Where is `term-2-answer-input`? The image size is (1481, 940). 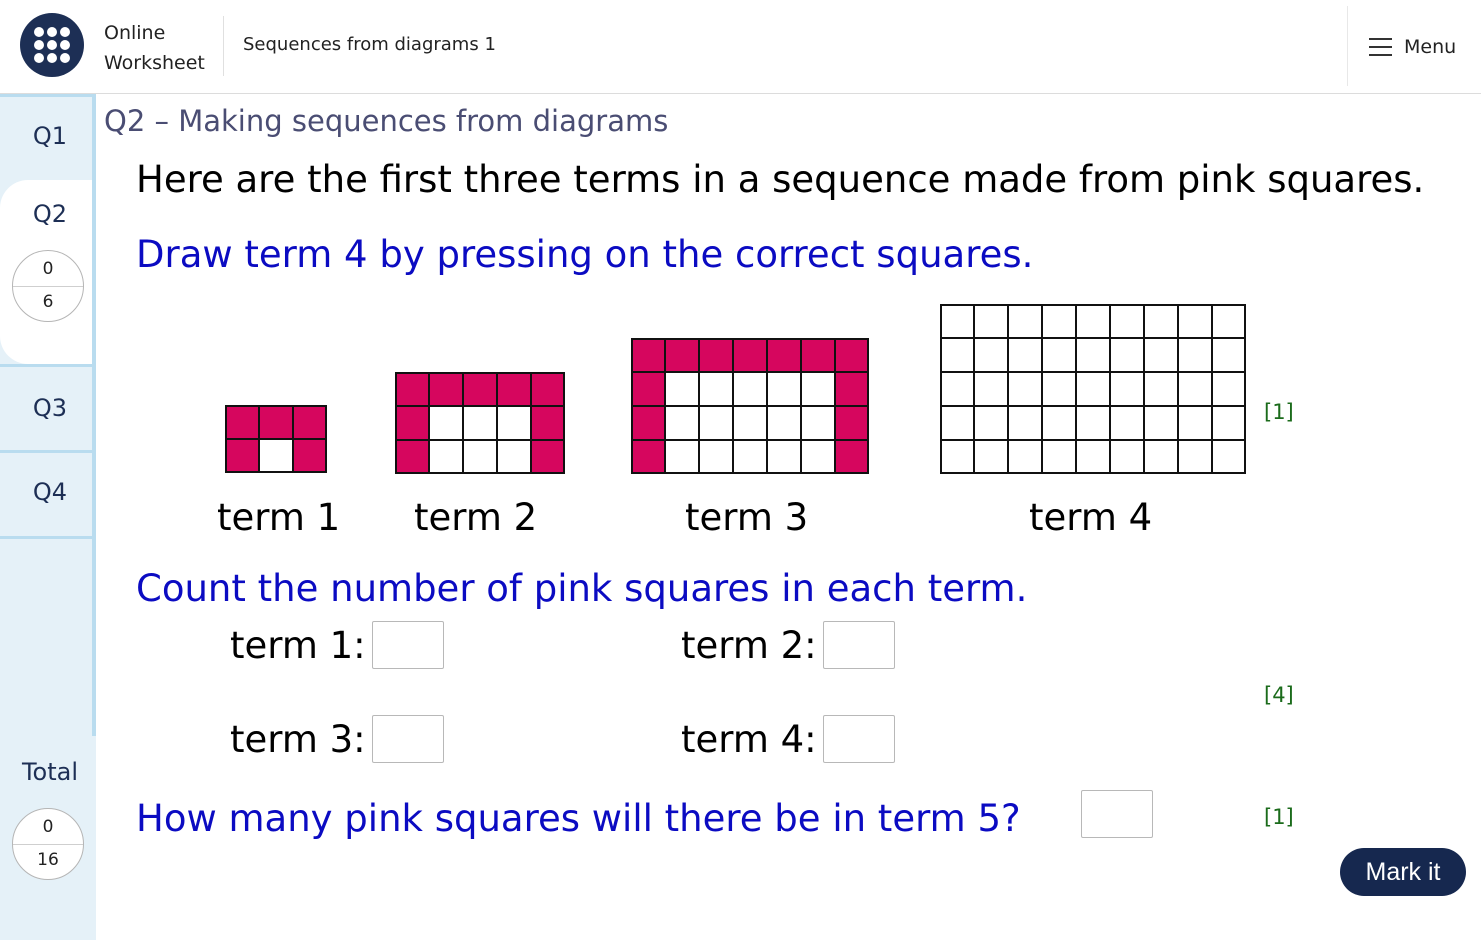
term-2-answer-input is located at coordinates (858, 645).